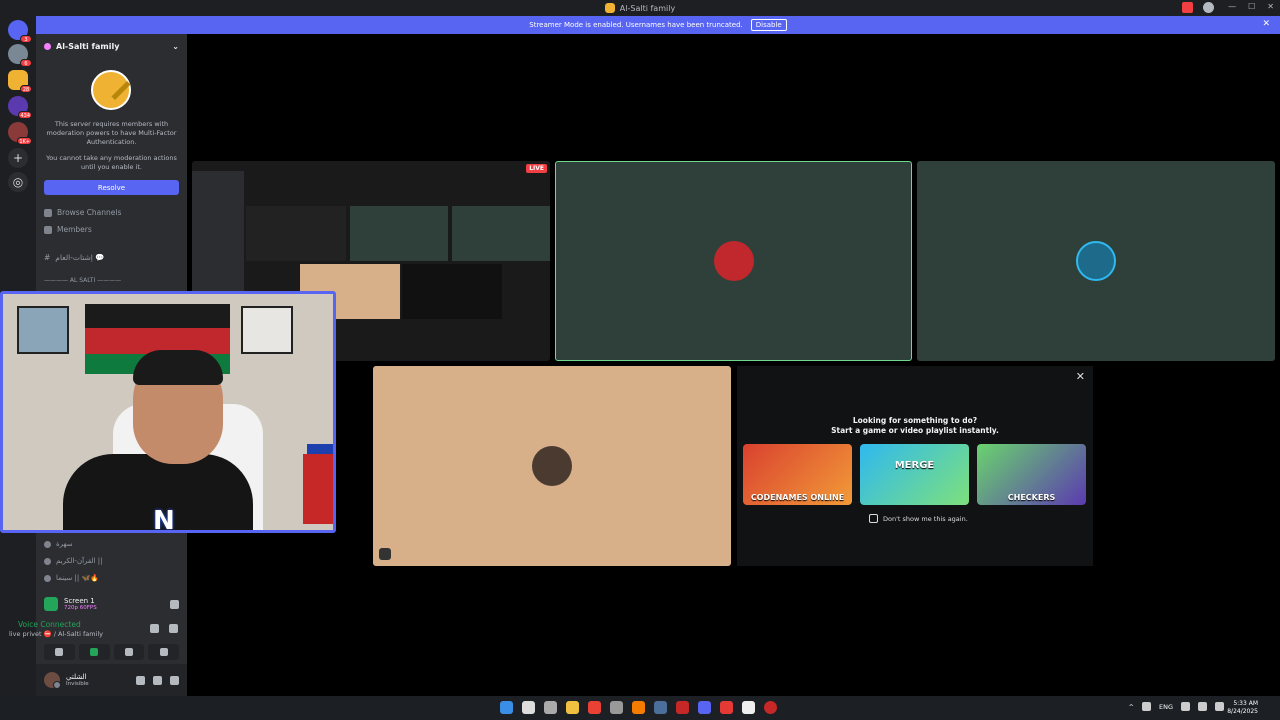  Describe the element at coordinates (18, 158) in the screenshot. I see `add-server-icon: +` at that location.